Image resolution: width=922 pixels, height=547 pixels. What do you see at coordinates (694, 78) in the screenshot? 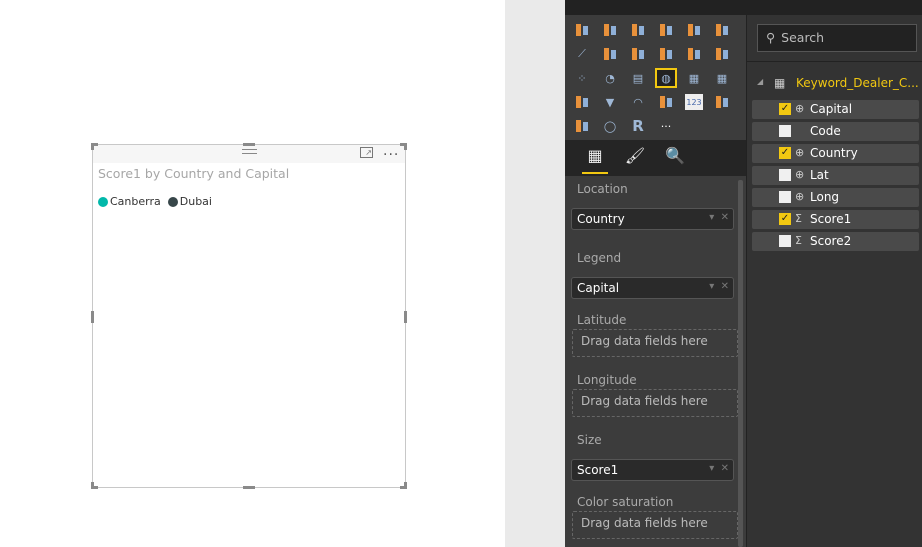
I see `table-visual-icon: ▦` at bounding box center [694, 78].